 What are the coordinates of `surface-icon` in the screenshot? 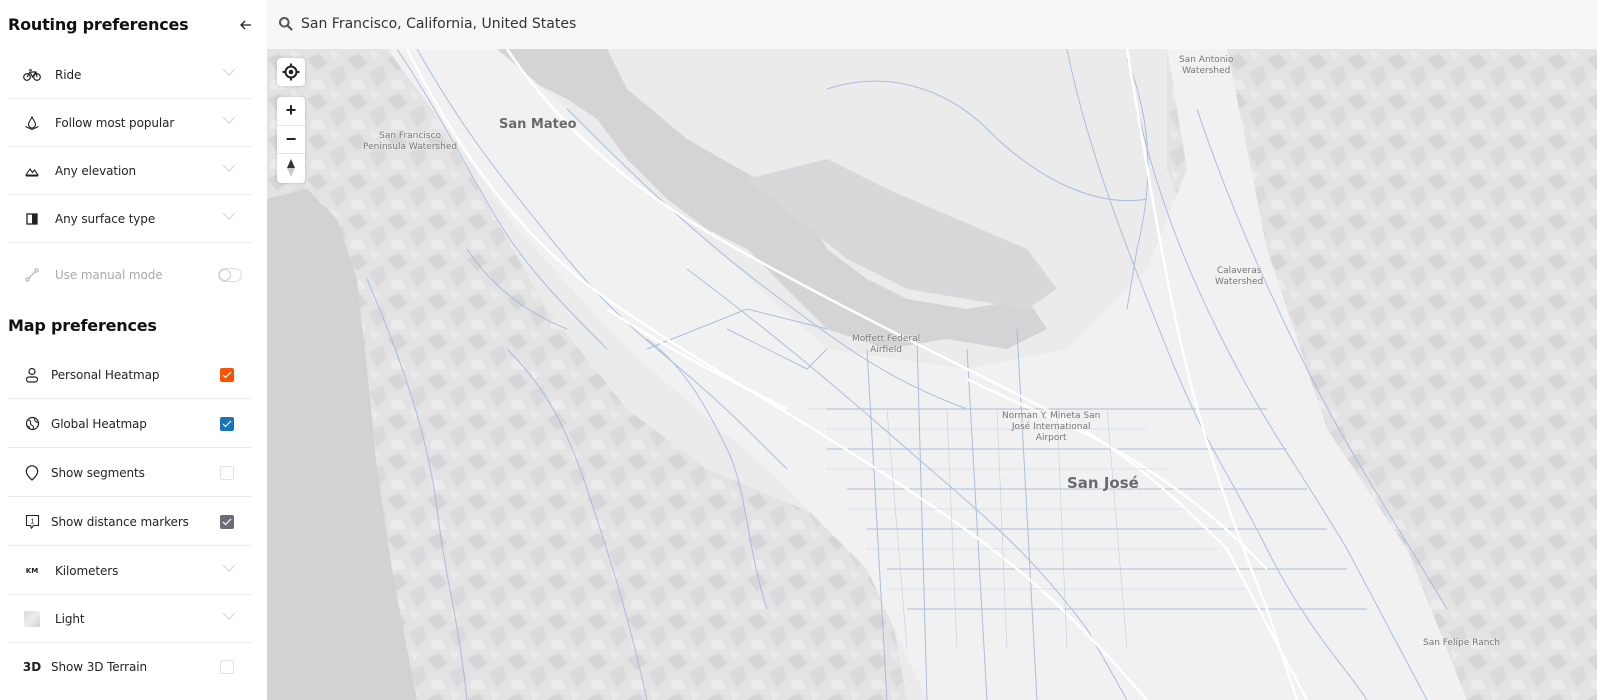 It's located at (32, 219).